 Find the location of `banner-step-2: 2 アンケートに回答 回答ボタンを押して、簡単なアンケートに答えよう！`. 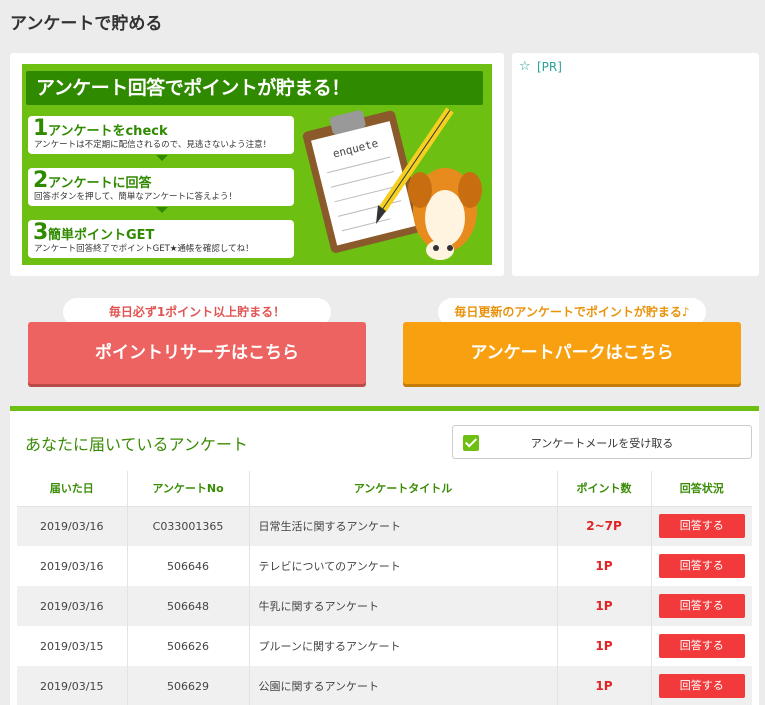

banner-step-2: 2 アンケートに回答 回答ボタンを押して、簡単なアンケートに答えよう！ is located at coordinates (161, 187).